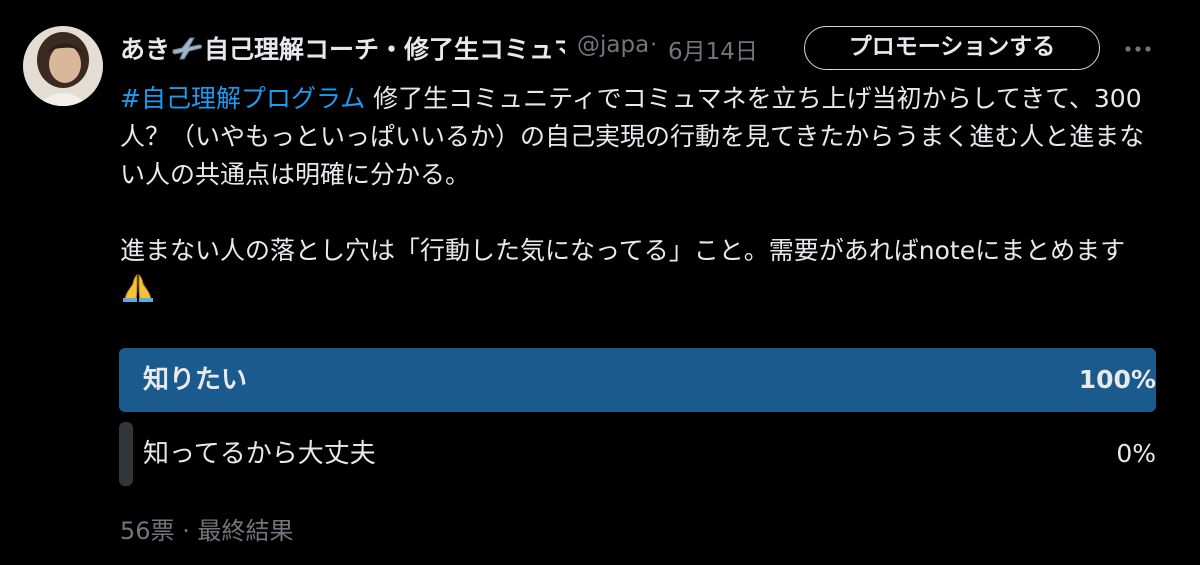  What do you see at coordinates (242, 98) in the screenshot?
I see `hashtag-link: #自己理解プログラム` at bounding box center [242, 98].